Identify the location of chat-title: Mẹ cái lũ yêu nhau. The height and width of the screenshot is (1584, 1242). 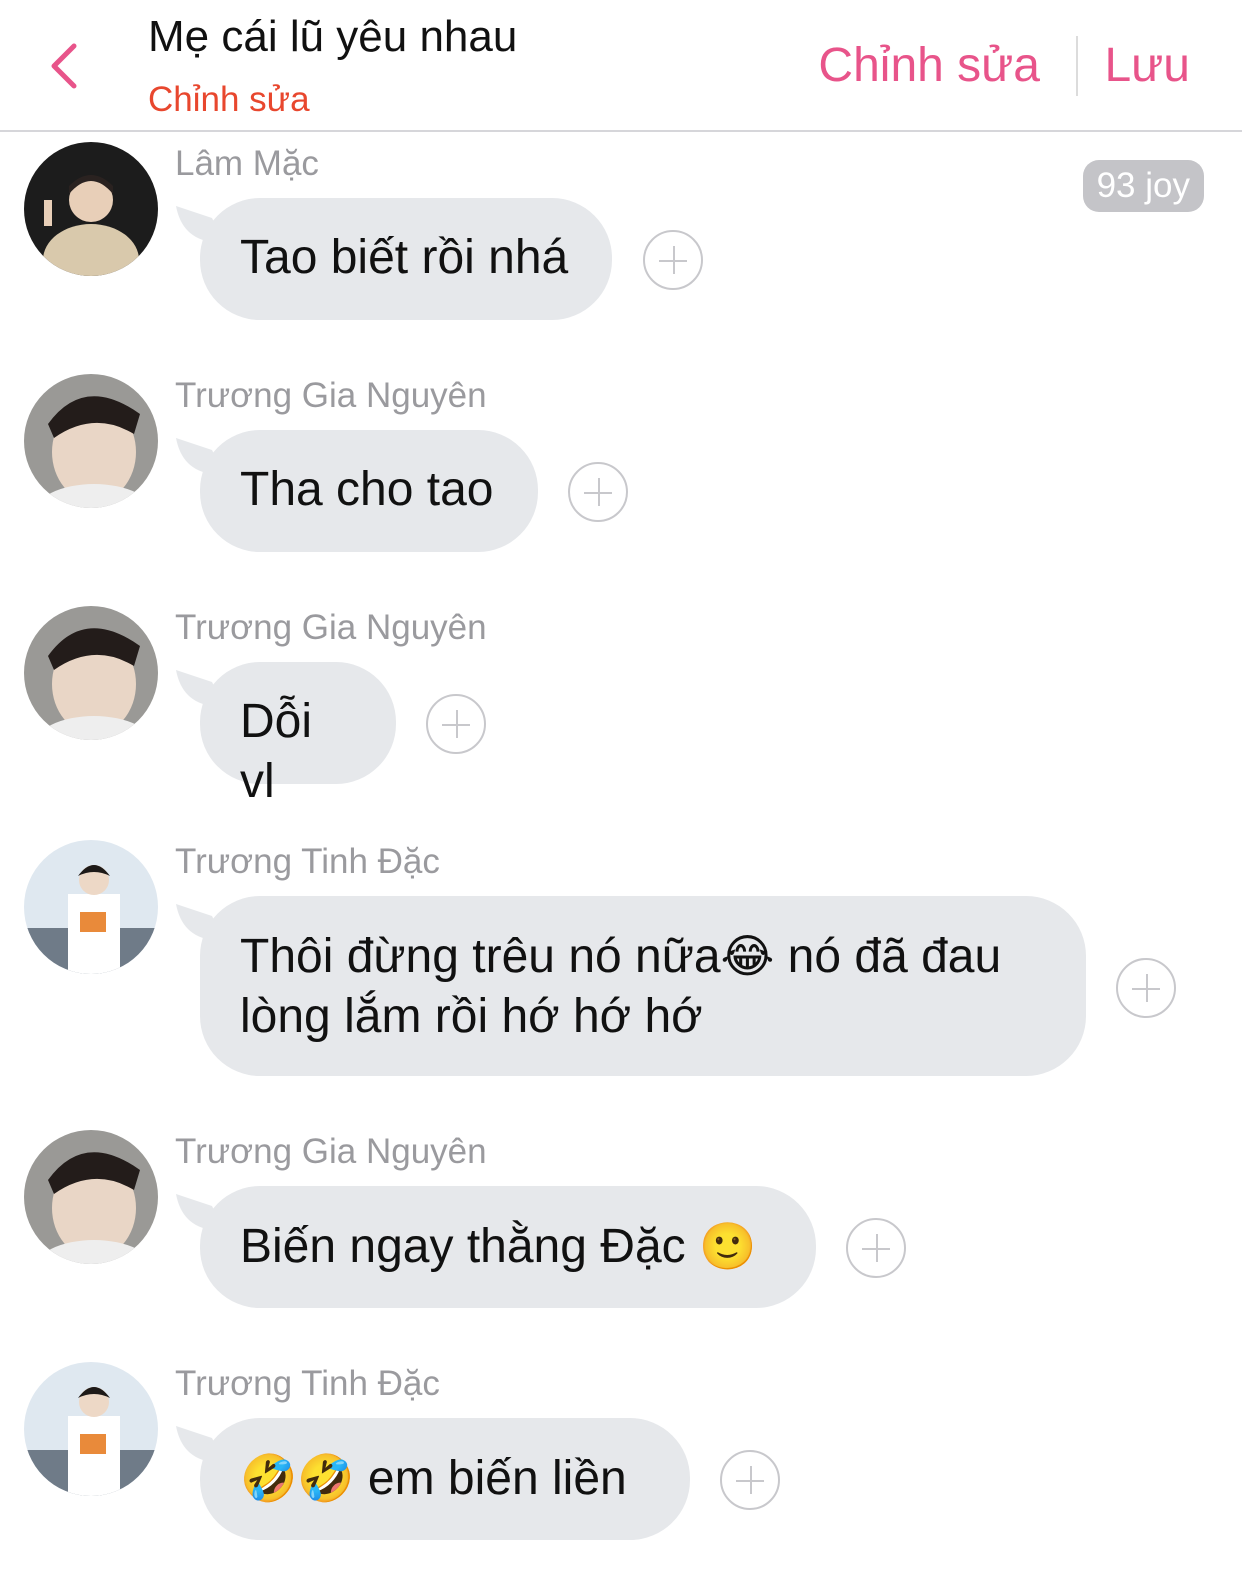
(333, 36).